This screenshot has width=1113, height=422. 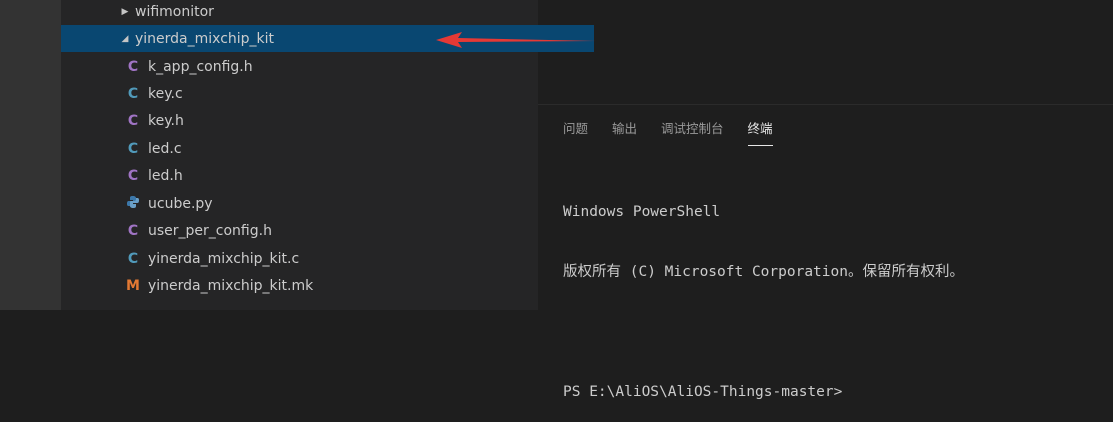 I want to click on tree-file-led-h: C led.h, so click(x=331, y=175).